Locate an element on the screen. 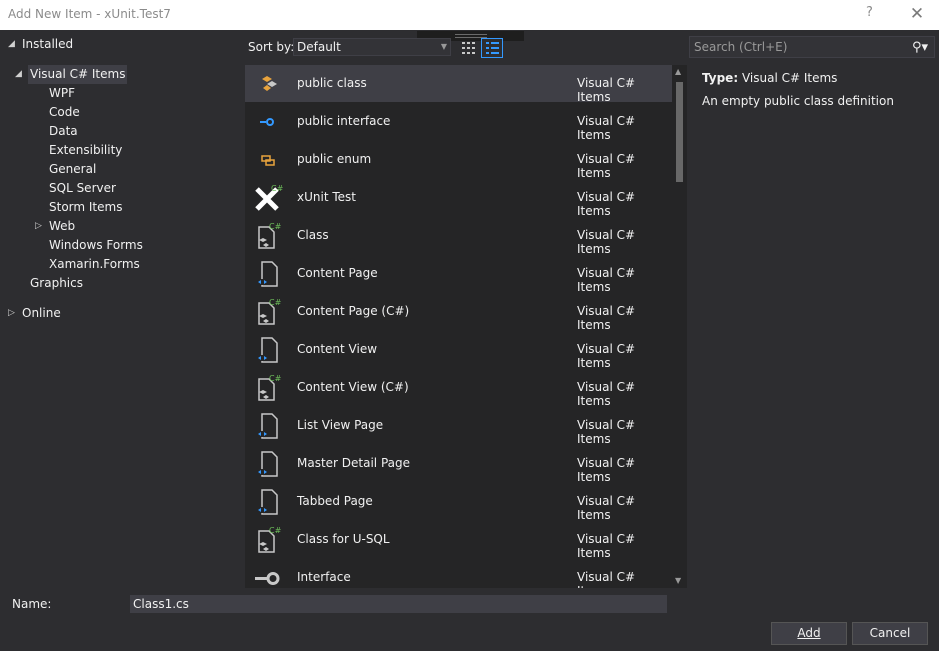 The image size is (939, 651). list-item-class-for-u-sql: C# Class for U-SQL Visual C# Items is located at coordinates (458, 540).